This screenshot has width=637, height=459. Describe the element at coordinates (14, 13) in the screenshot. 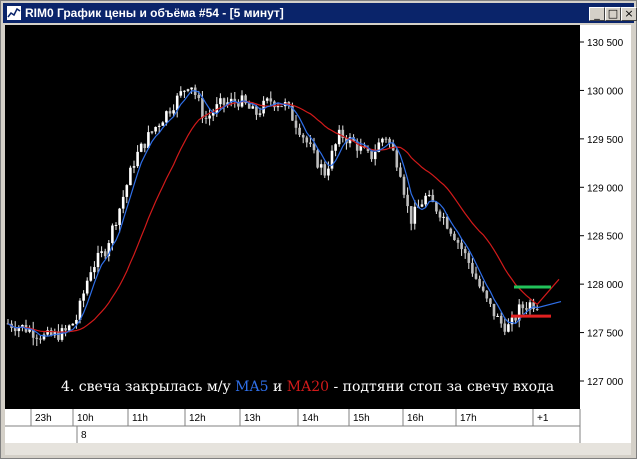

I see `chart-app-icon` at that location.